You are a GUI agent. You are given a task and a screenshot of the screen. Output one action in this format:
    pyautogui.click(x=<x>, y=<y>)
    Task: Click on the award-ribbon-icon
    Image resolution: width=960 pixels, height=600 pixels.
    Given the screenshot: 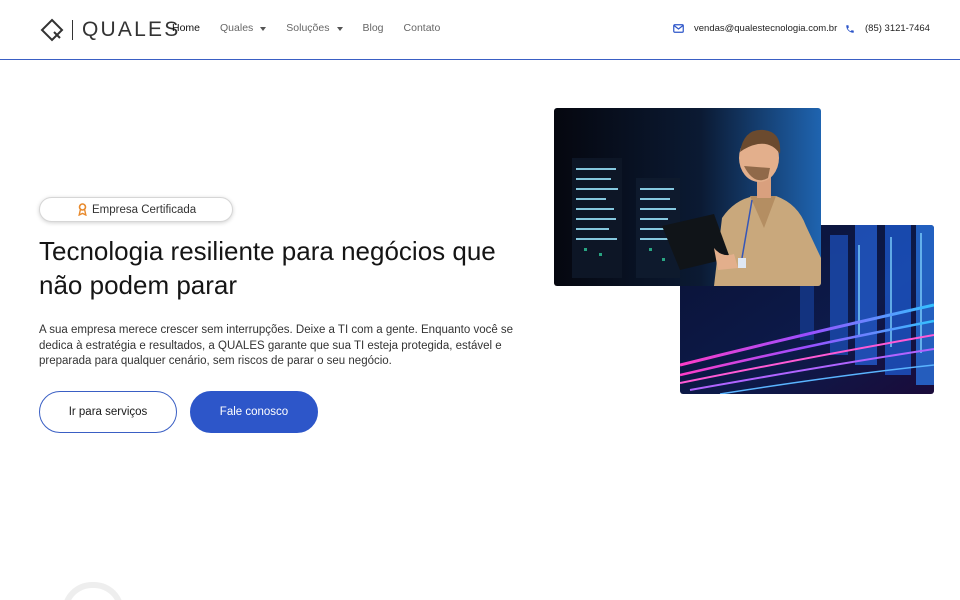 What is the action you would take?
    pyautogui.click(x=82, y=209)
    